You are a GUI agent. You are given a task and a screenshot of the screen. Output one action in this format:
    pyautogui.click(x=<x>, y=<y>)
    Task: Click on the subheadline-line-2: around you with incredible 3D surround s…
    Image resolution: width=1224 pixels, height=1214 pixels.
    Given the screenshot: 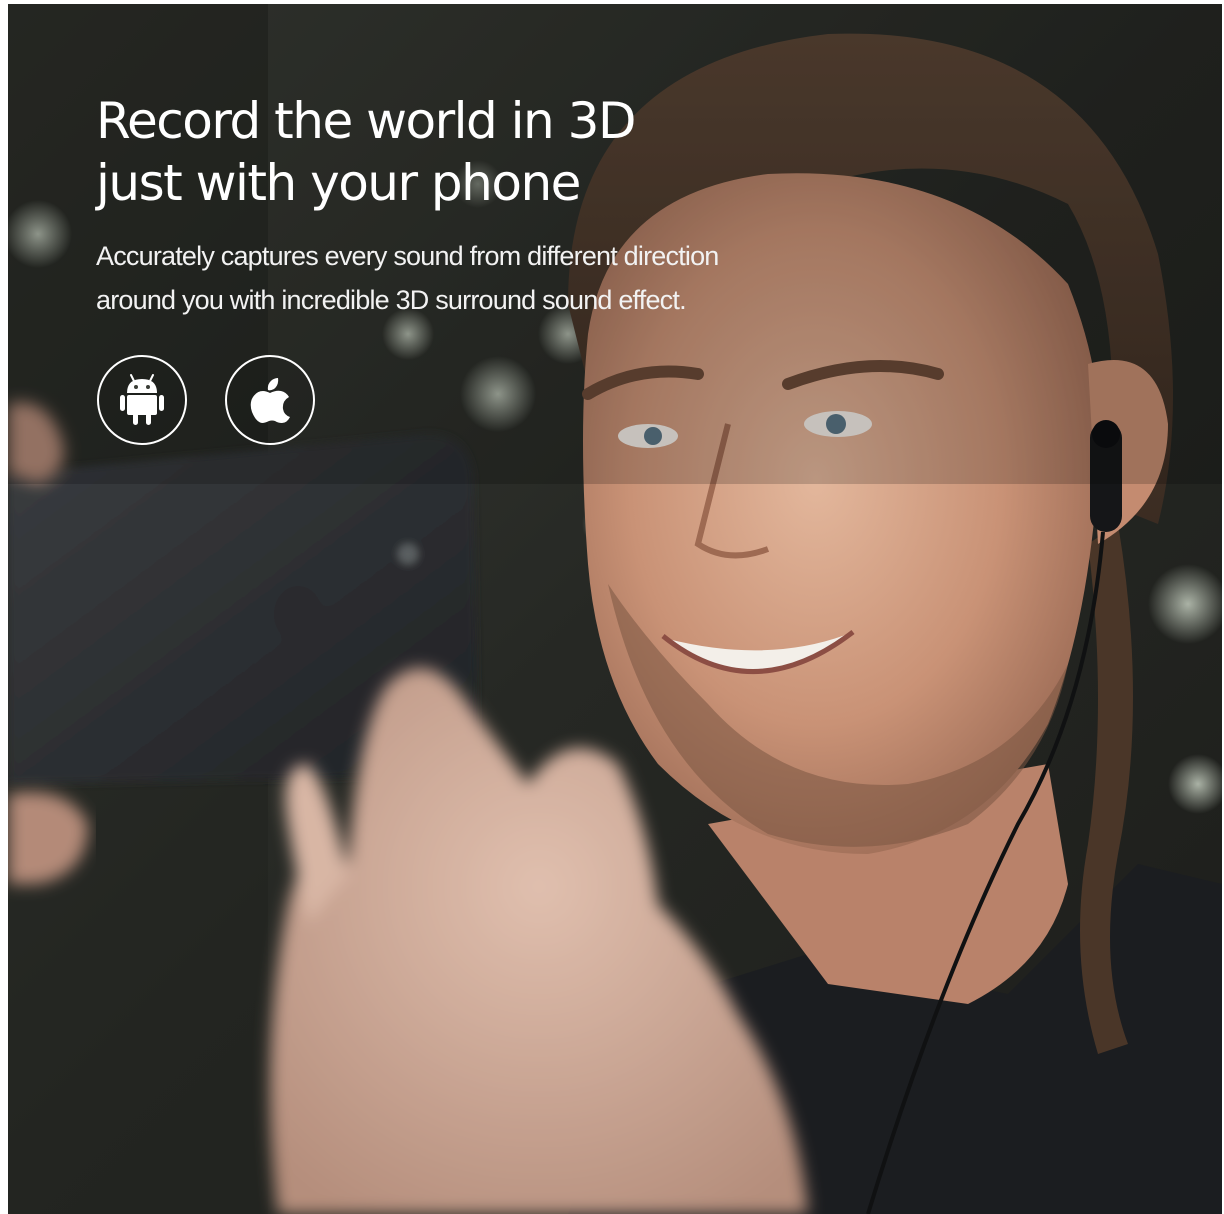 What is the action you would take?
    pyautogui.click(x=391, y=300)
    